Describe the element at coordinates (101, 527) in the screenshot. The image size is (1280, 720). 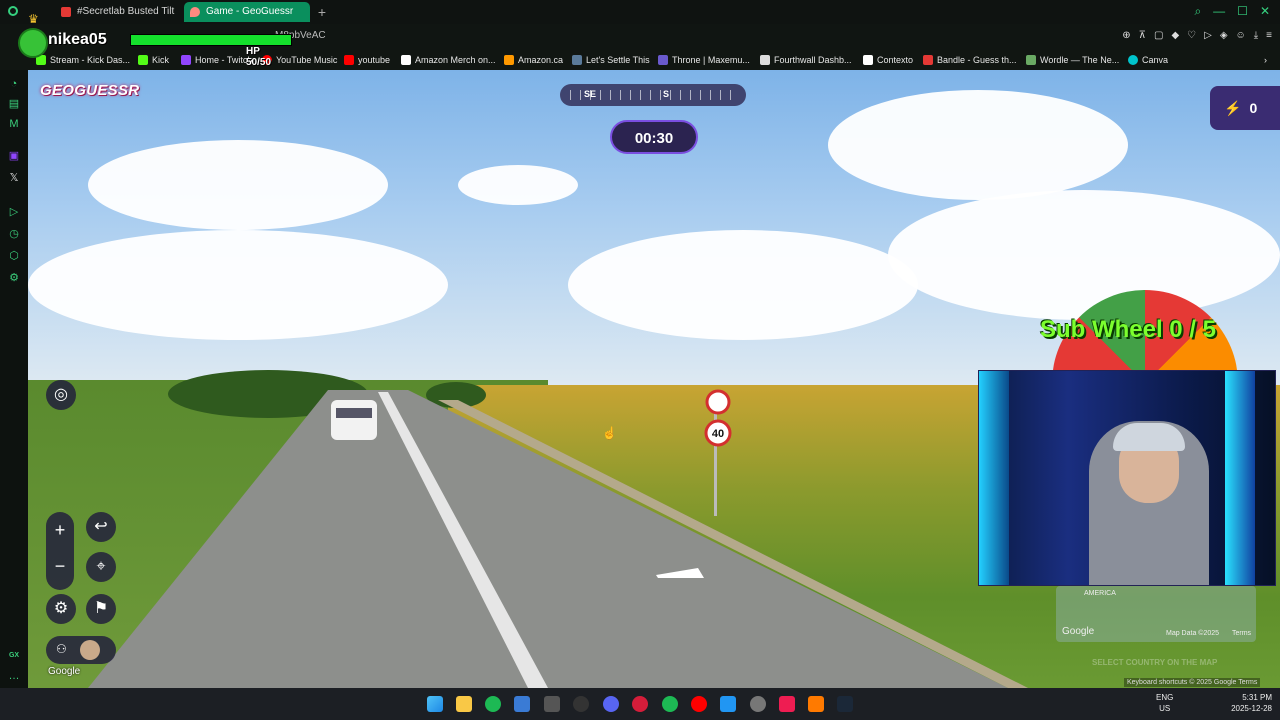
I see `undo-move-button: ↩` at that location.